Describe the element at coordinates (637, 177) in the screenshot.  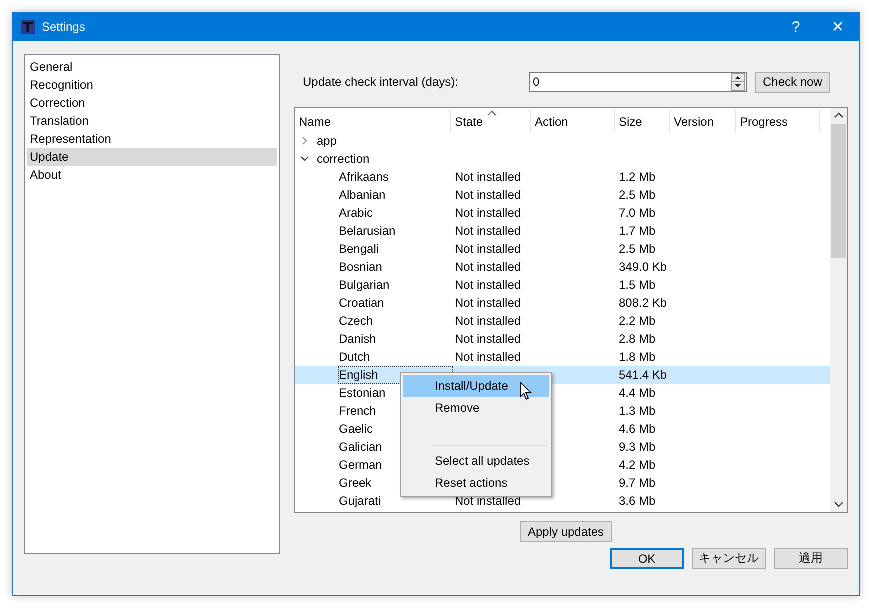
I see `tree-cell: 1.2 Mb` at that location.